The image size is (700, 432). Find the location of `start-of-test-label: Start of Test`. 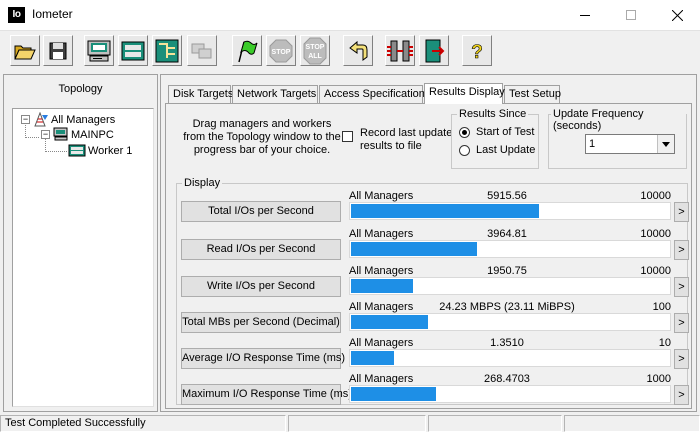

start-of-test-label: Start of Test is located at coordinates (505, 132).